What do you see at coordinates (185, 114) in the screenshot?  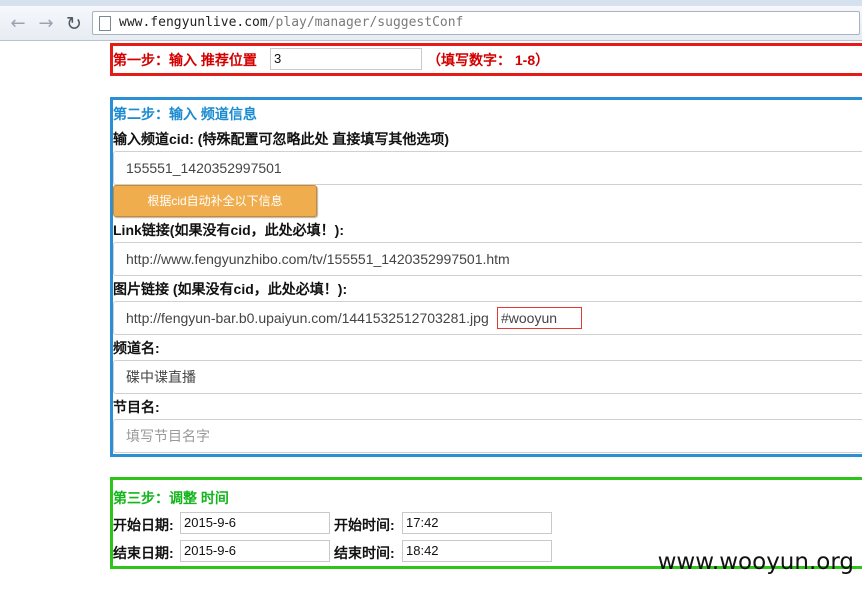 I see `step2-heading: 第二步：输入 频道信息` at bounding box center [185, 114].